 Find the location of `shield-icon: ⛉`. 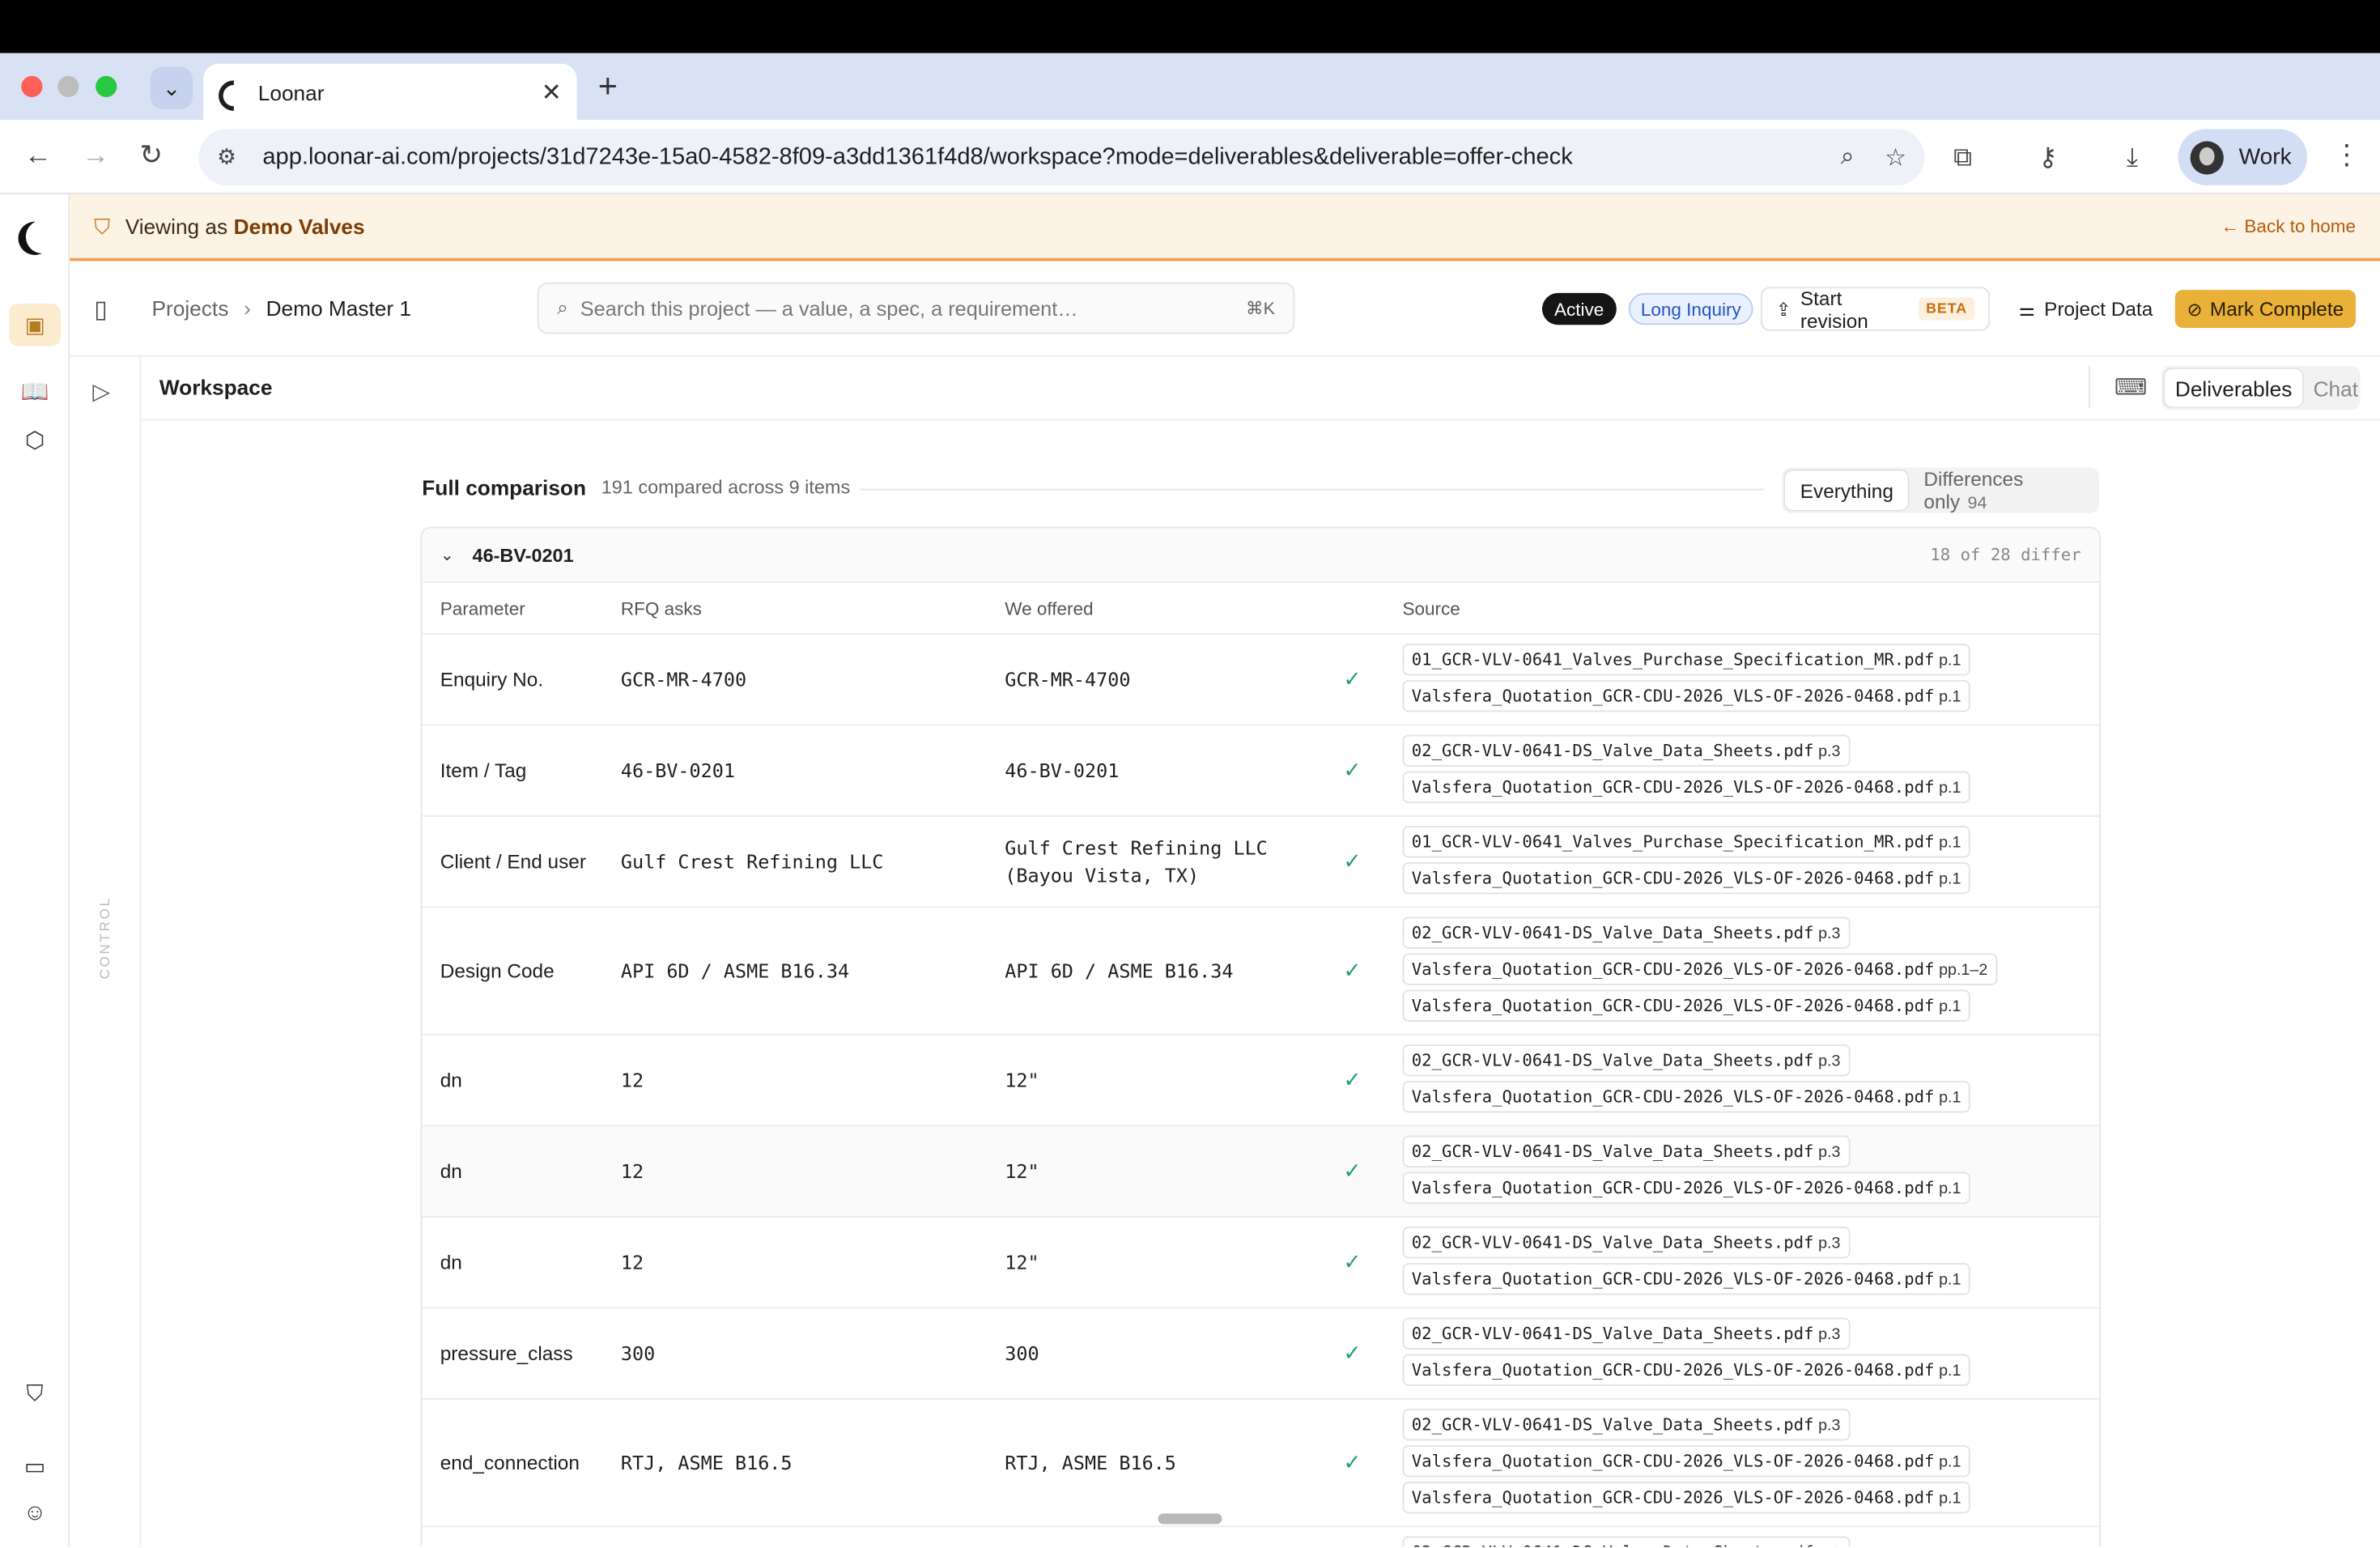

shield-icon: ⛉ is located at coordinates (34, 1394).